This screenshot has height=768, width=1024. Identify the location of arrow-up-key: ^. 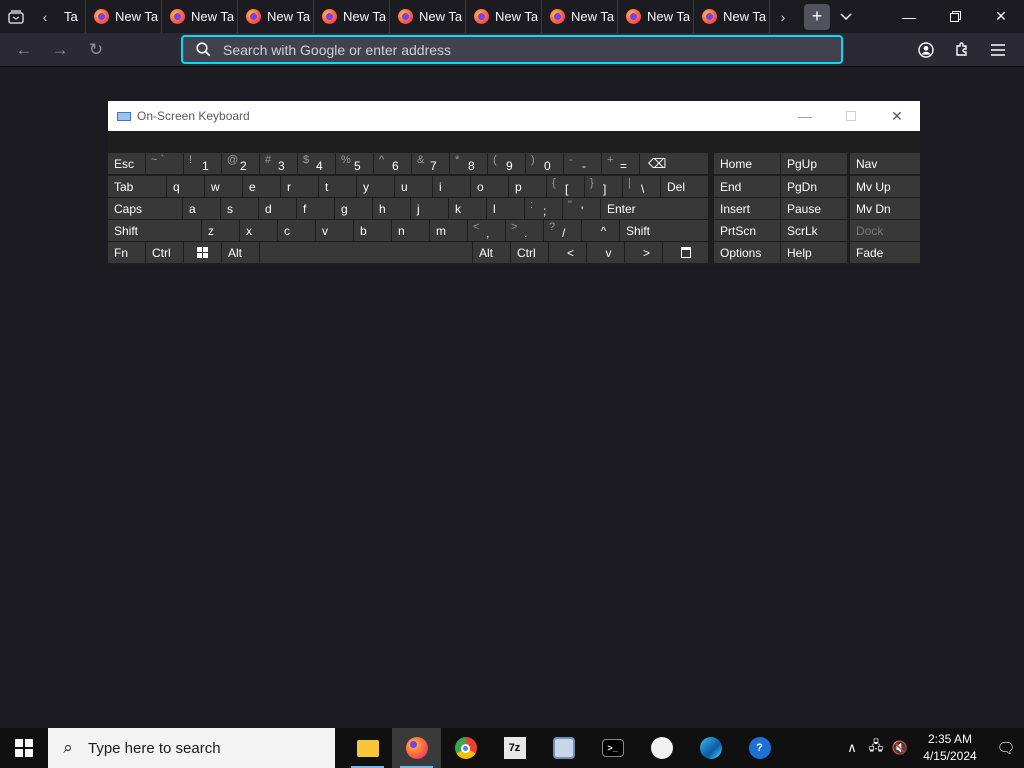
(600, 230).